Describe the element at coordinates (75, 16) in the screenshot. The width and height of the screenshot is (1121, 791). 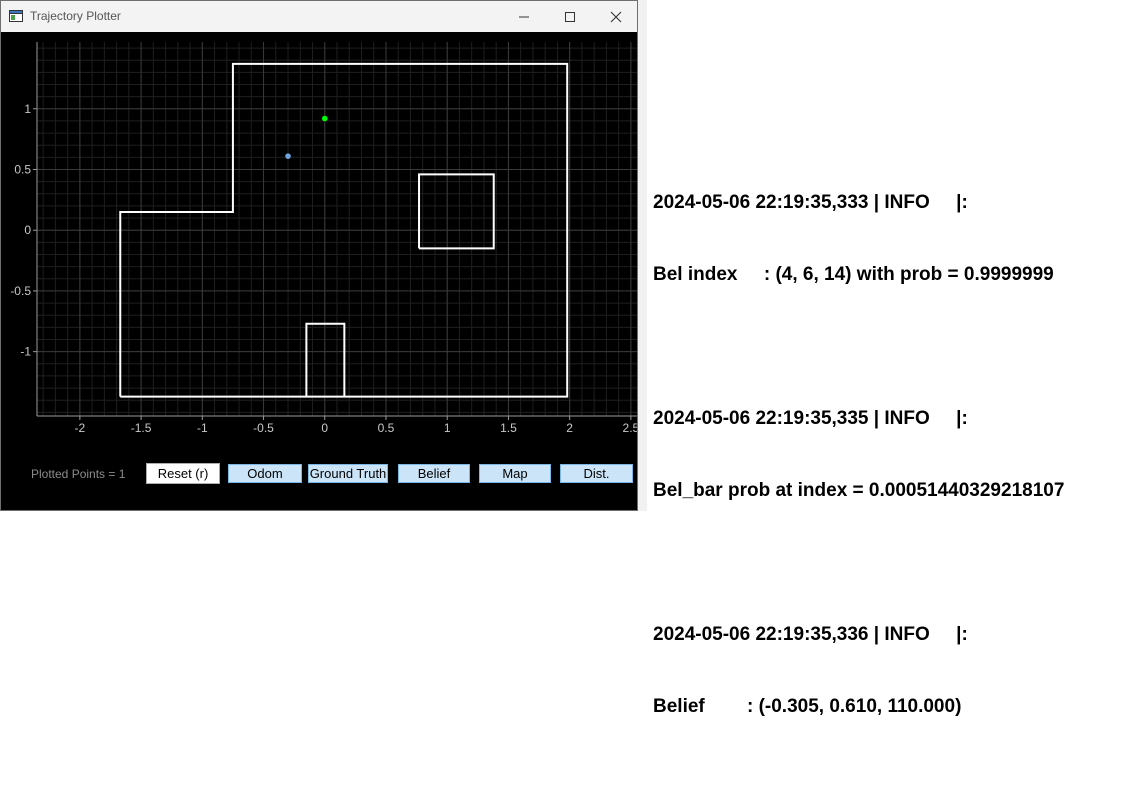
I see `window-title: Trajectory Plotter` at that location.